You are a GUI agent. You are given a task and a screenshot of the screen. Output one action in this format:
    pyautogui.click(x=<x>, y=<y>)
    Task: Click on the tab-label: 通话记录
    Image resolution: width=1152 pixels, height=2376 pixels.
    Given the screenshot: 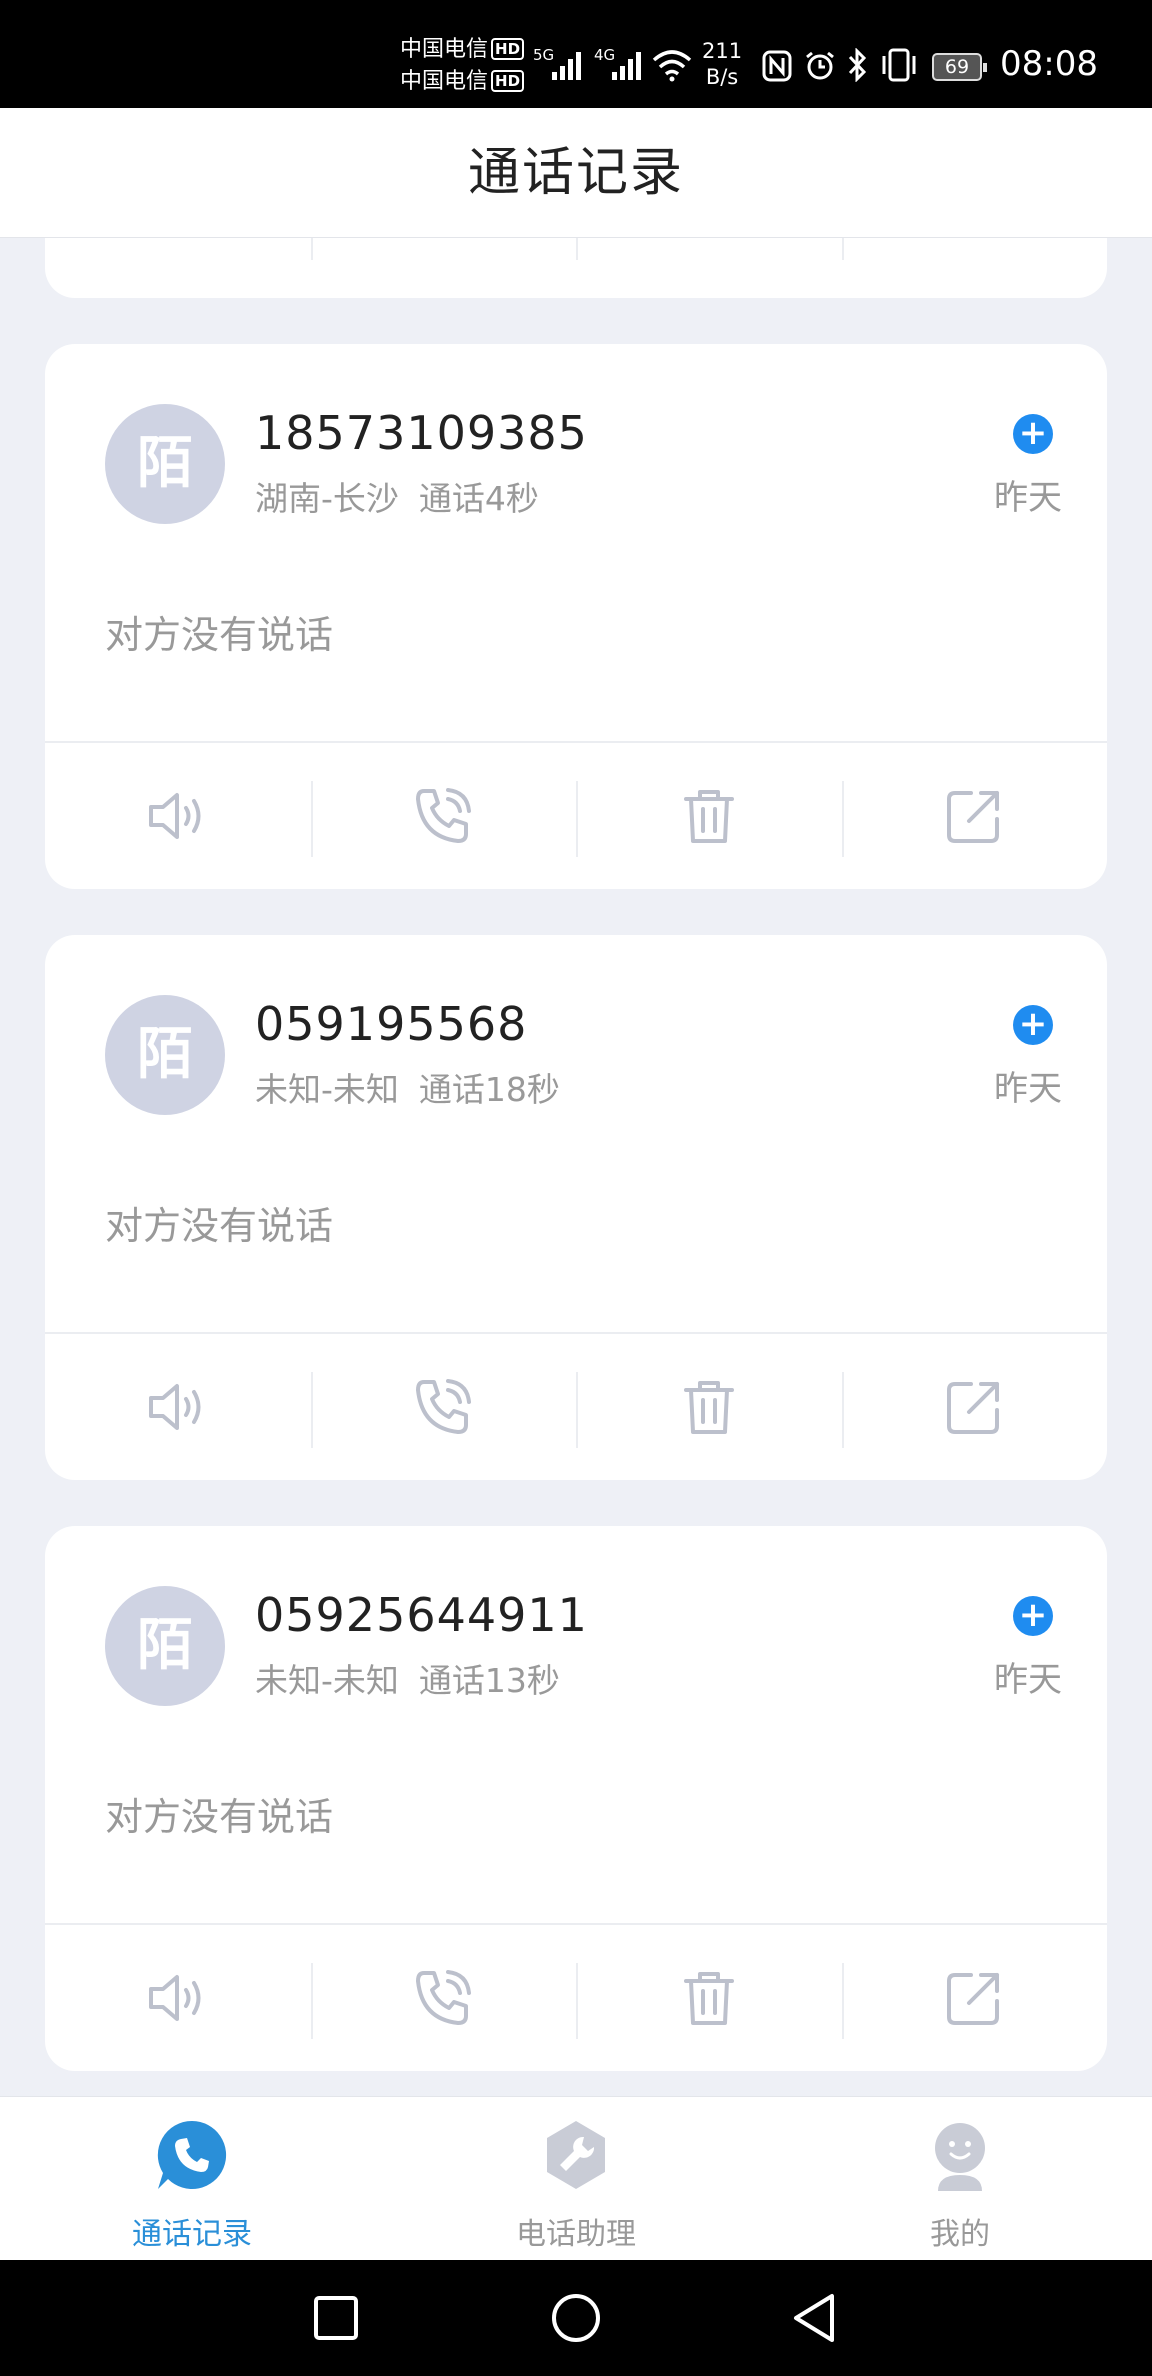 What is the action you would take?
    pyautogui.click(x=192, y=2234)
    